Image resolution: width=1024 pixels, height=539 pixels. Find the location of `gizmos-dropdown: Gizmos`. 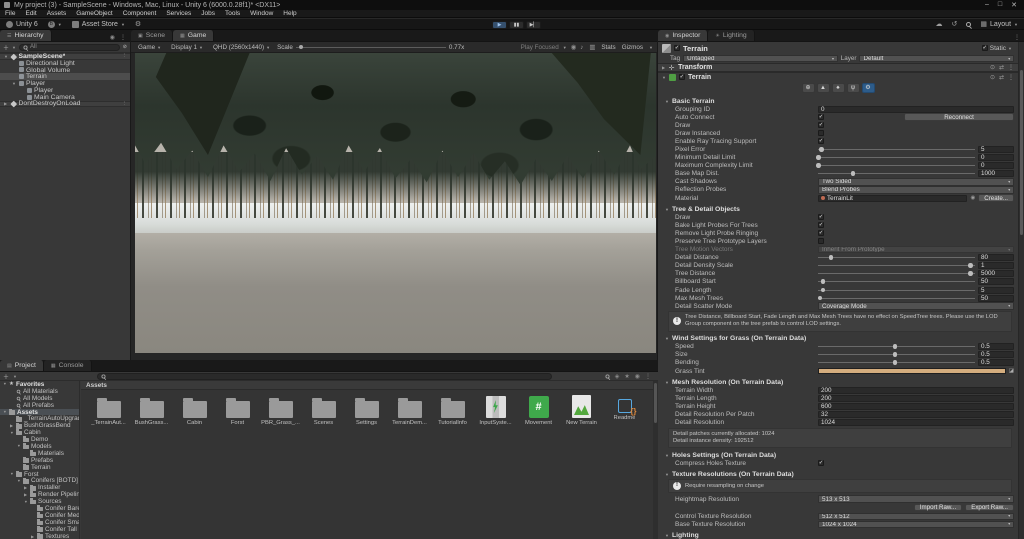

gizmos-dropdown: Gizmos is located at coordinates (632, 47).